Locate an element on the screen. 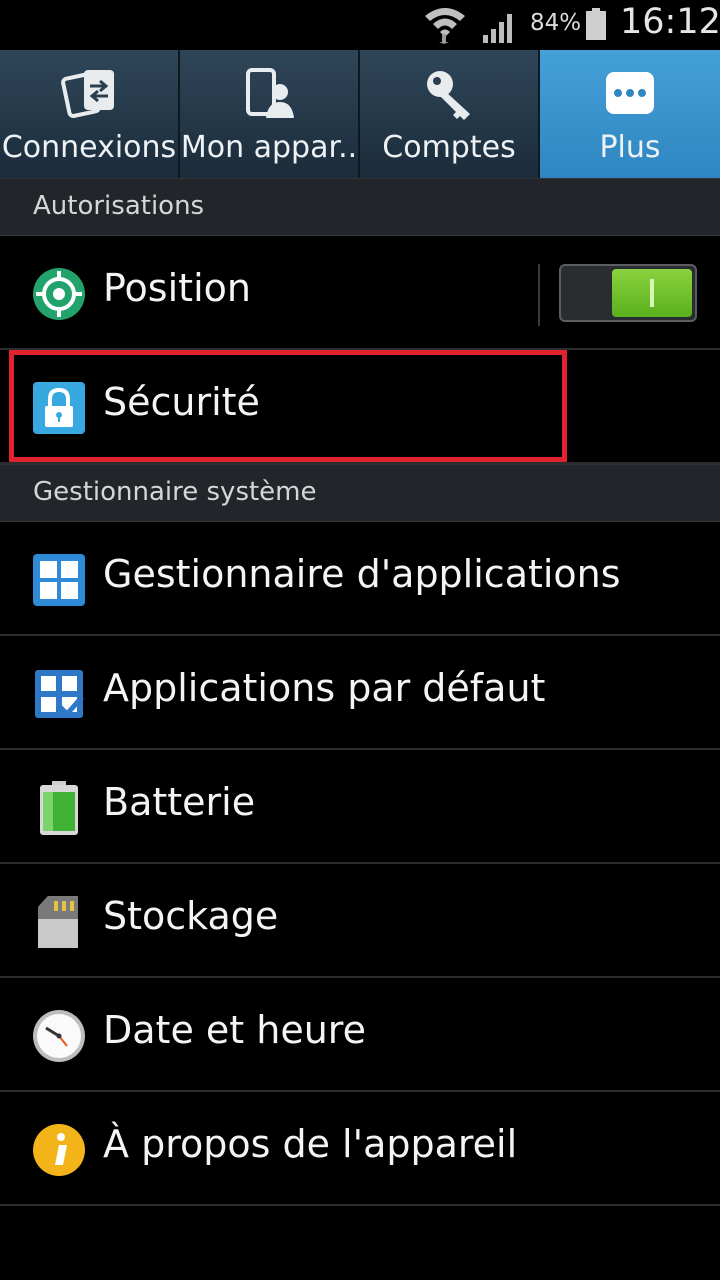  tab-label: Comptes is located at coordinates (449, 147).